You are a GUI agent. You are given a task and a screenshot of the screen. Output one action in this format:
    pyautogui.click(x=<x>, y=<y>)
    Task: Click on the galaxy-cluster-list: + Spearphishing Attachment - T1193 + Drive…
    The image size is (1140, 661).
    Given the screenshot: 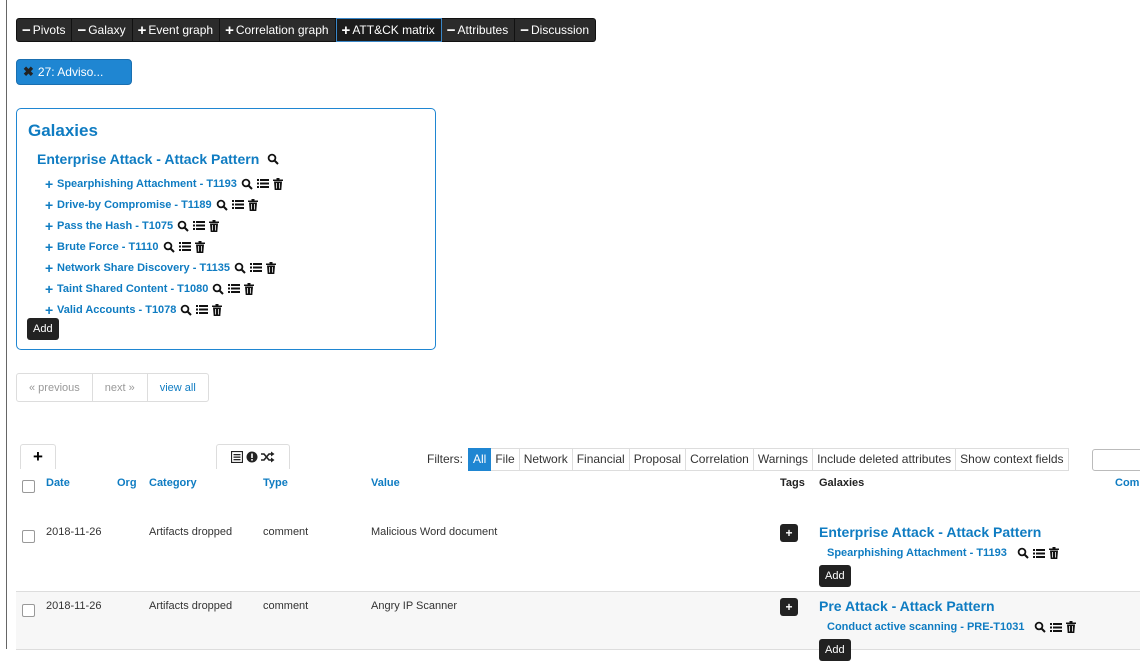 What is the action you would take?
    pyautogui.click(x=164, y=246)
    